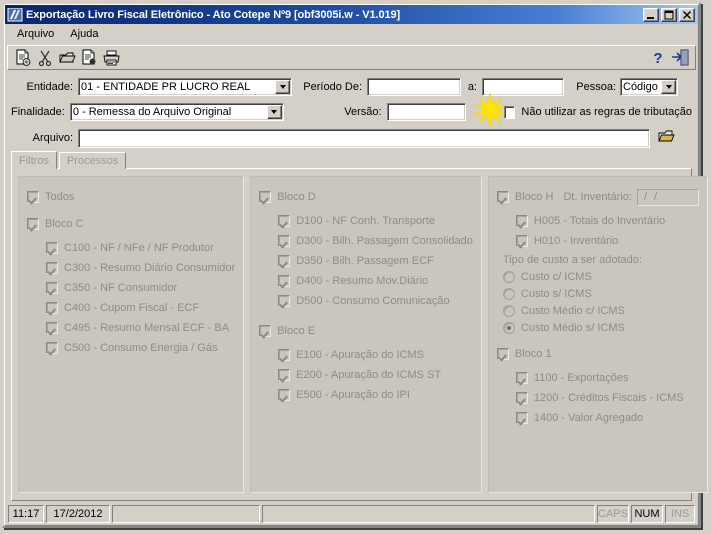  Describe the element at coordinates (23, 57) in the screenshot. I see `process-document-icon` at that location.